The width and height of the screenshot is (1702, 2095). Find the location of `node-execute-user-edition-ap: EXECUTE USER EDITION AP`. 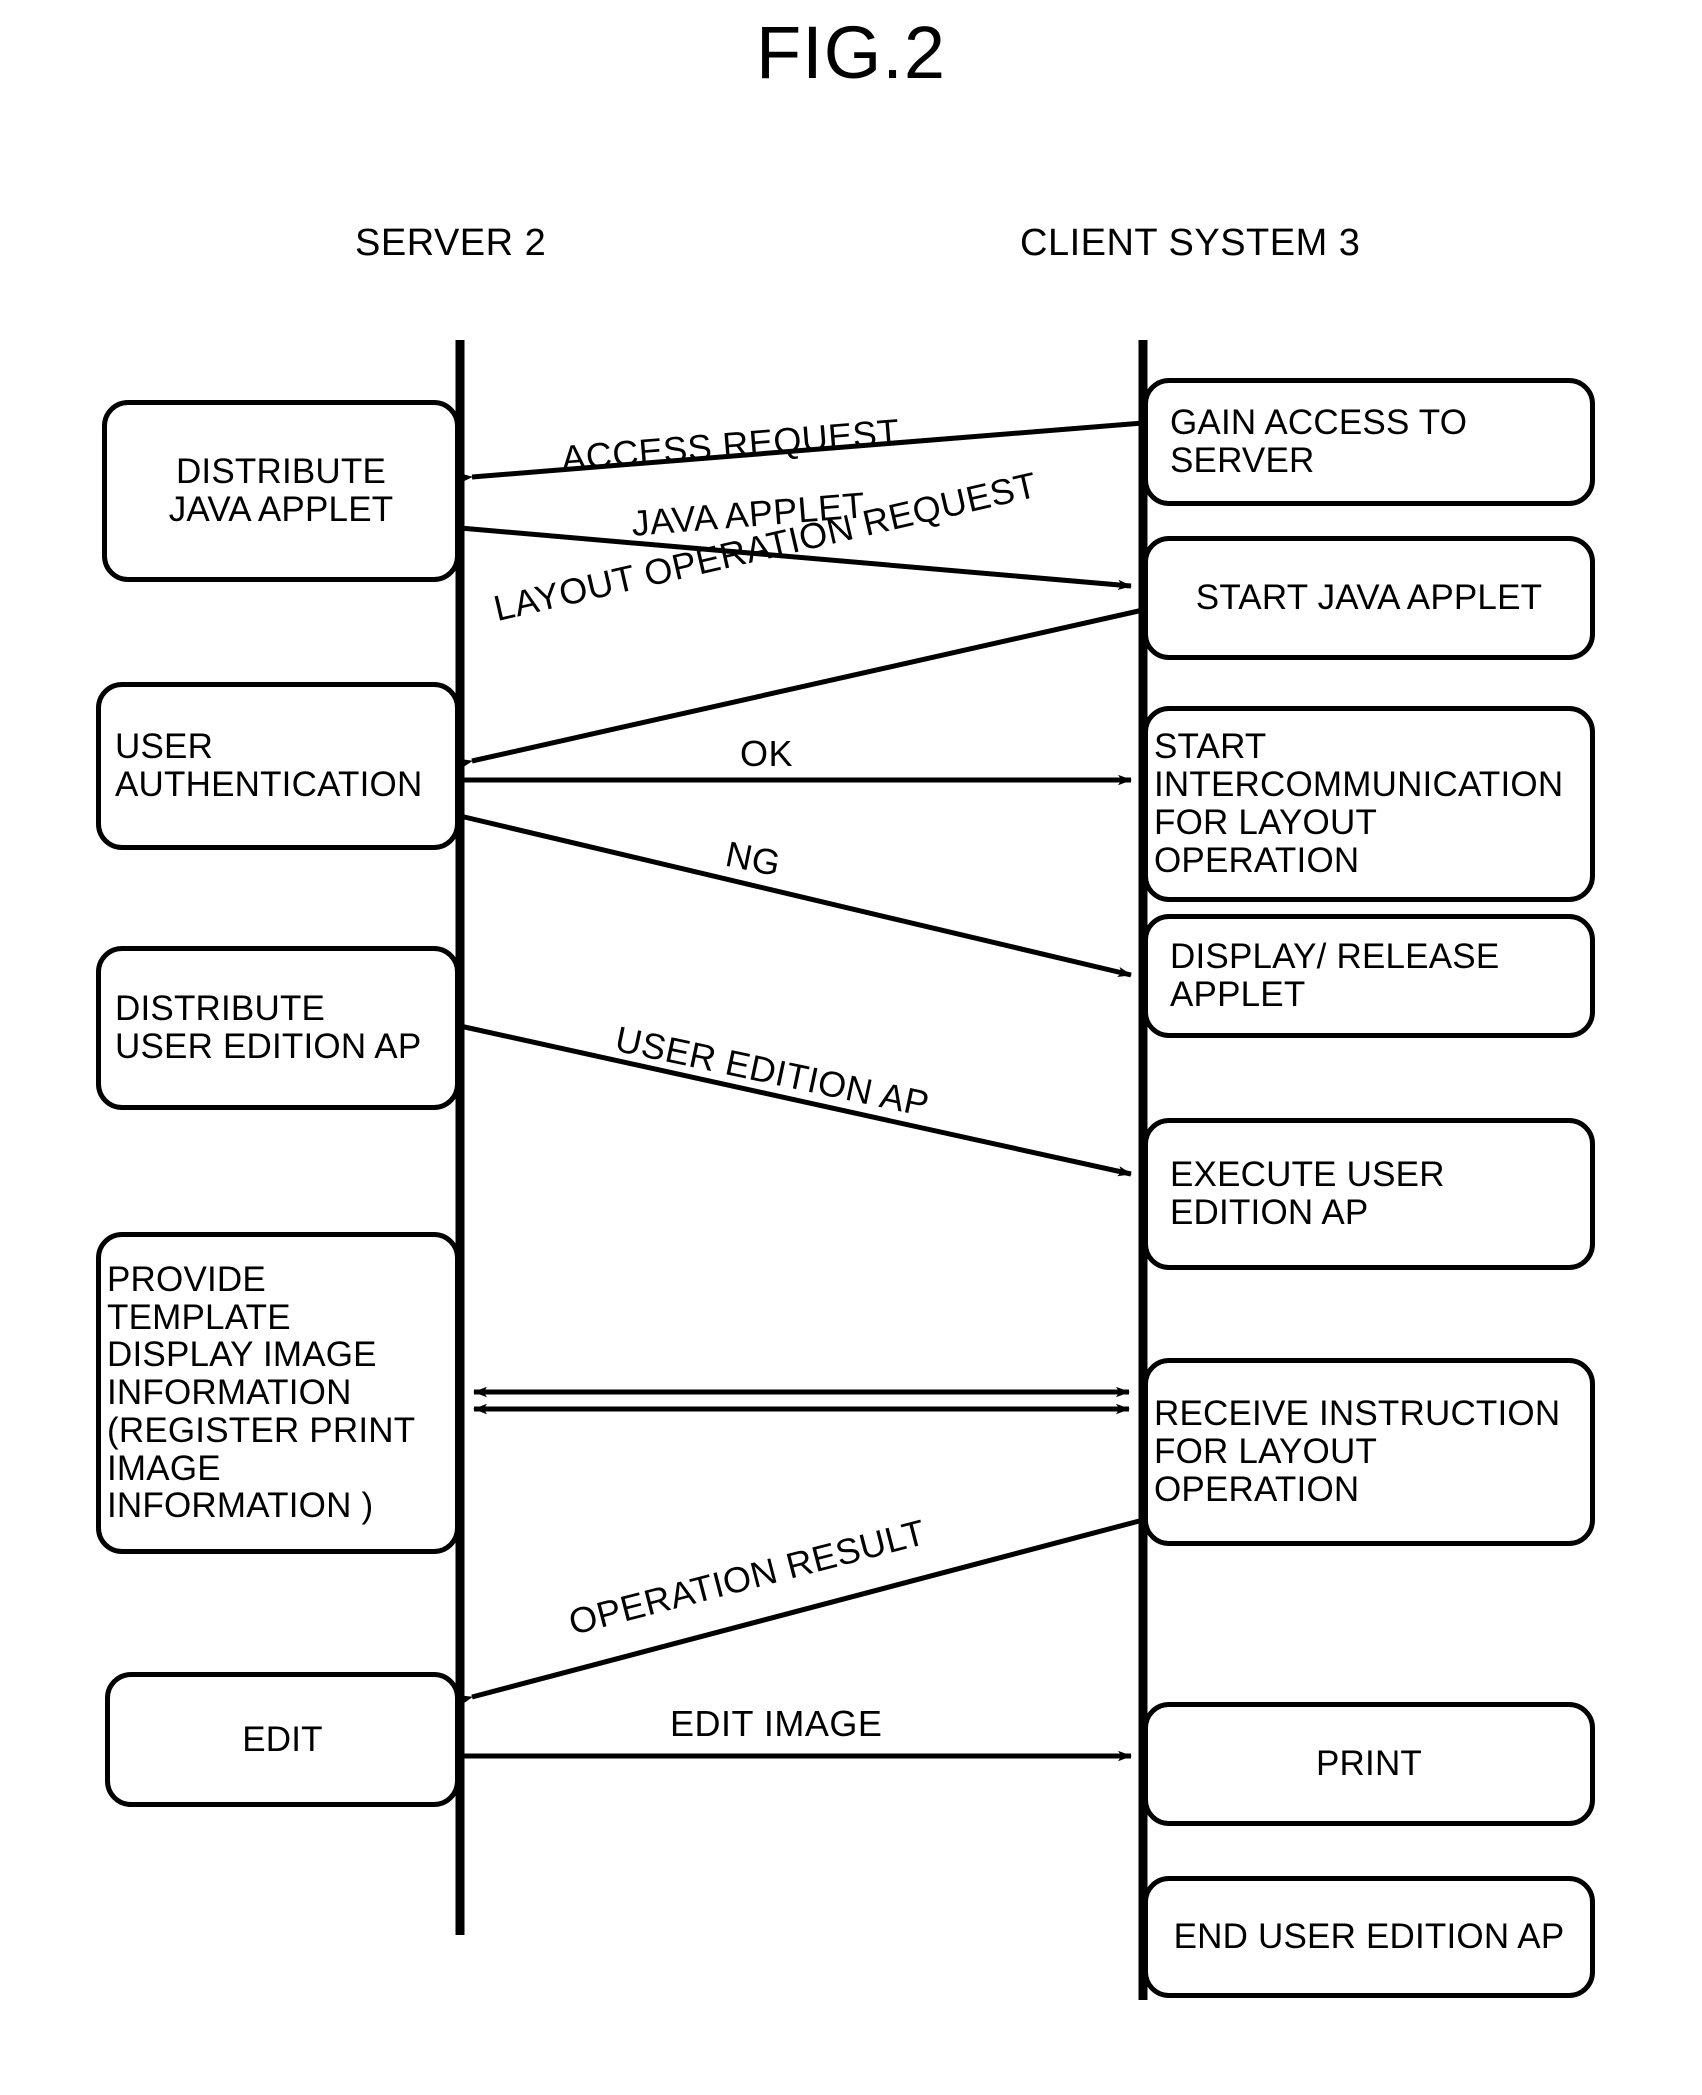

node-execute-user-edition-ap: EXECUTE USER EDITION AP is located at coordinates (1369, 1194).